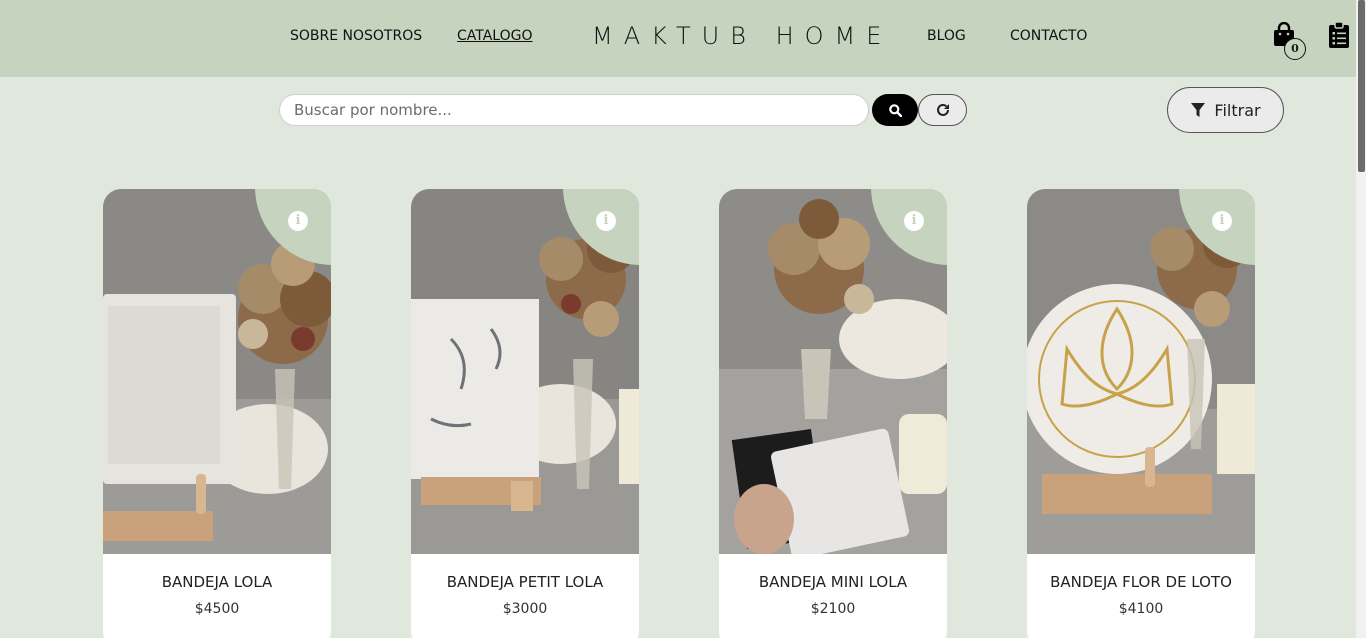 Image resolution: width=1366 pixels, height=638 pixels. I want to click on cart-button: 0, so click(1289, 42).